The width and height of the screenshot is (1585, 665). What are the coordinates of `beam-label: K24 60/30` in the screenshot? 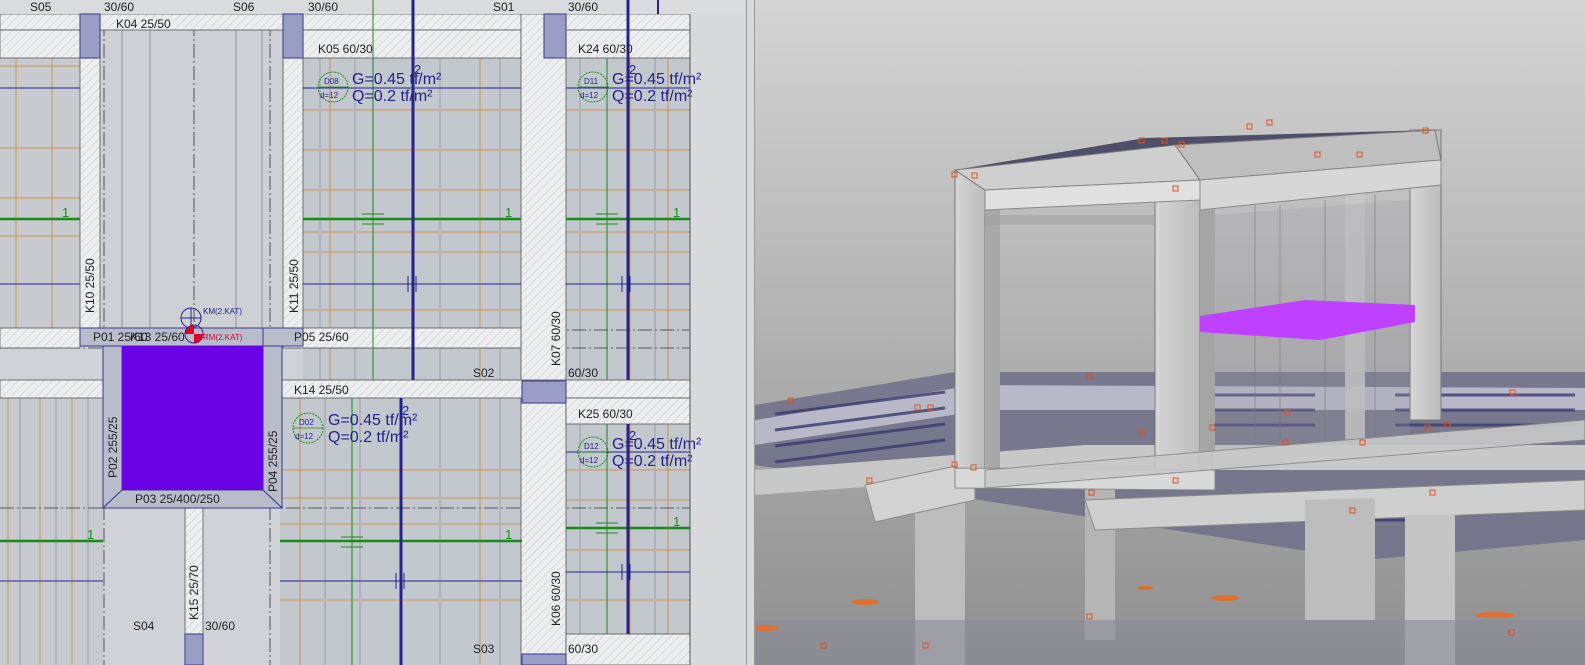 It's located at (605, 49).